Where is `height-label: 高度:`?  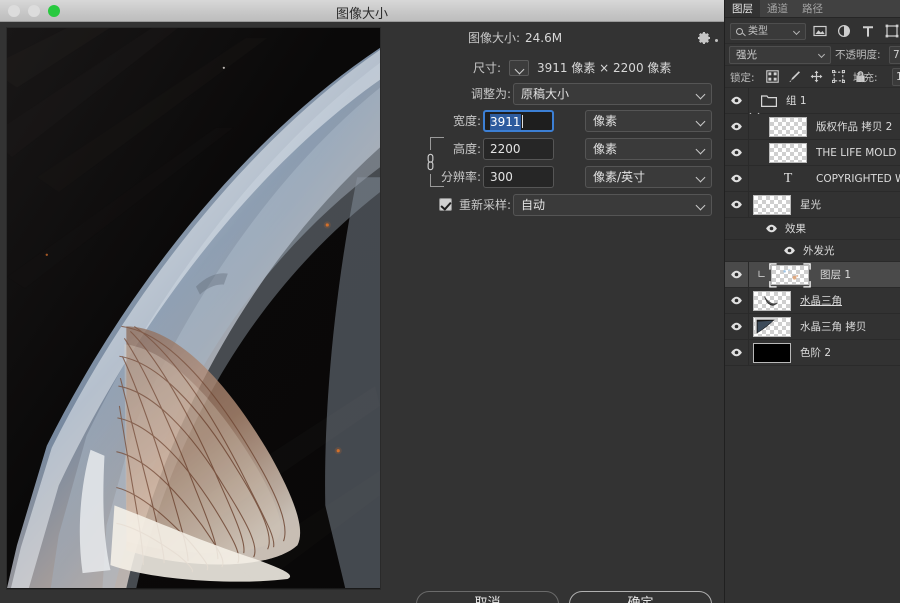
height-label: 高度: is located at coordinates (466, 149).